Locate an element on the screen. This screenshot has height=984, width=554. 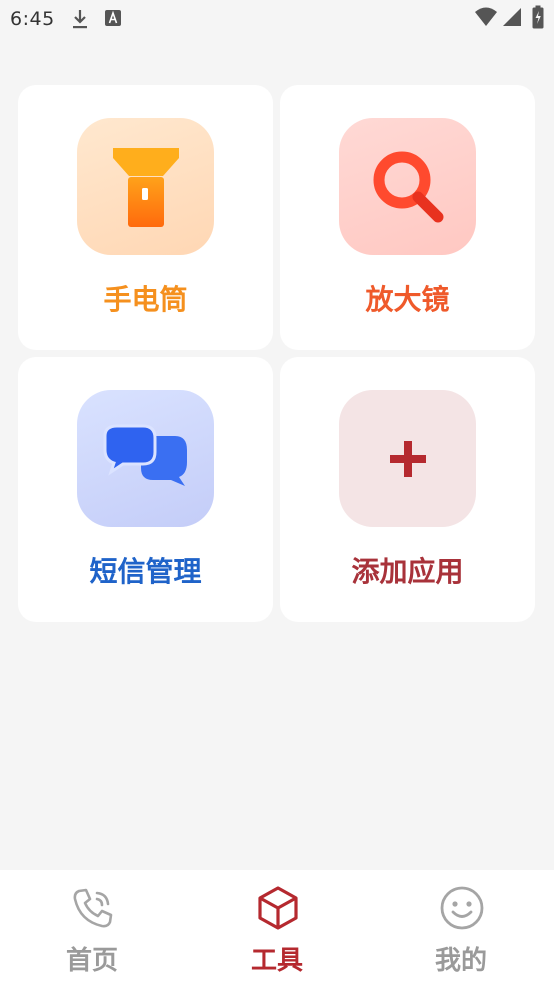
tool-card-flashlight: 手电筒 is located at coordinates (145, 217).